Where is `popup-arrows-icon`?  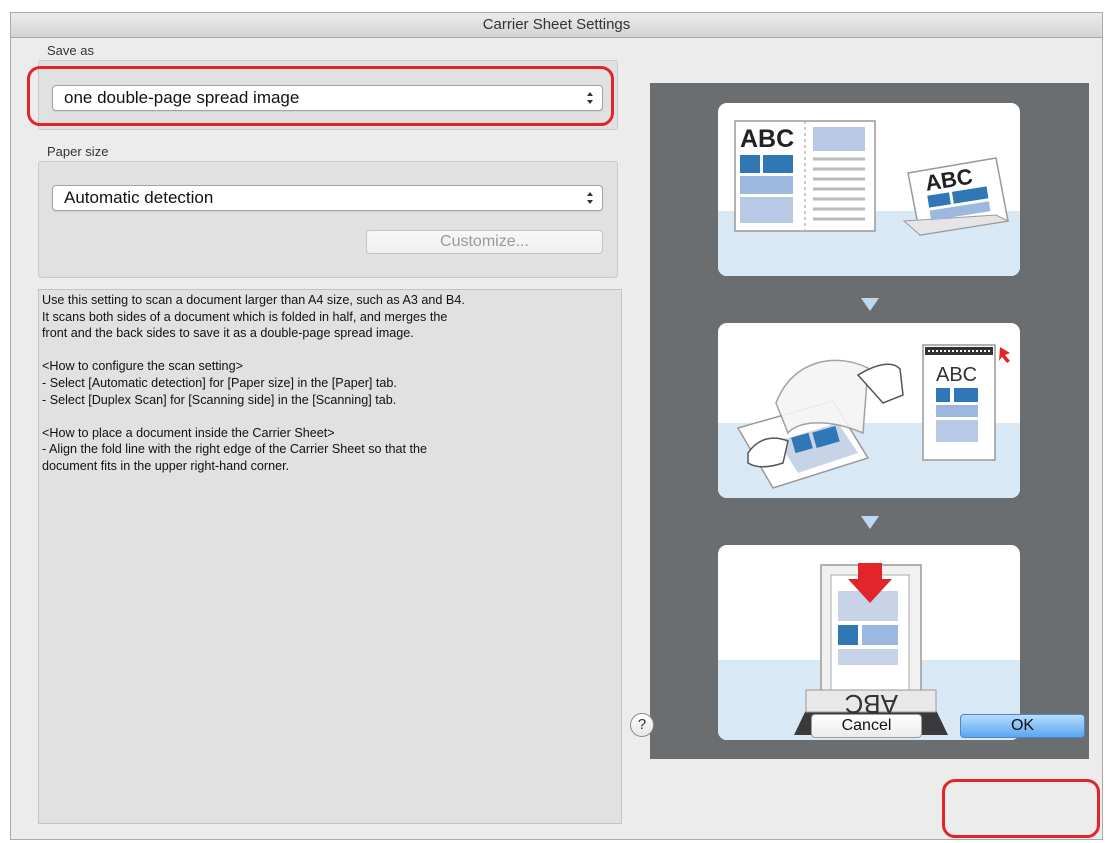 popup-arrows-icon is located at coordinates (590, 198).